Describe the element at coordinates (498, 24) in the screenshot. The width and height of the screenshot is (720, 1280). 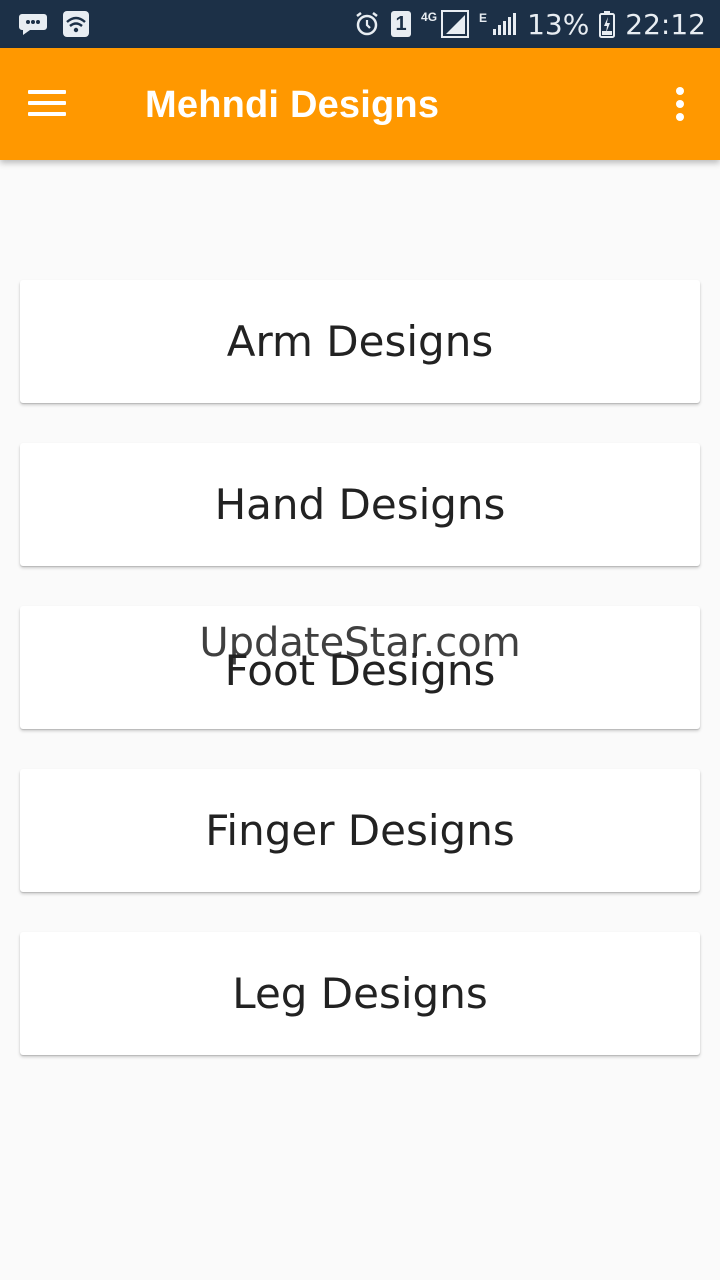
I see `signal-e-icon: E` at that location.